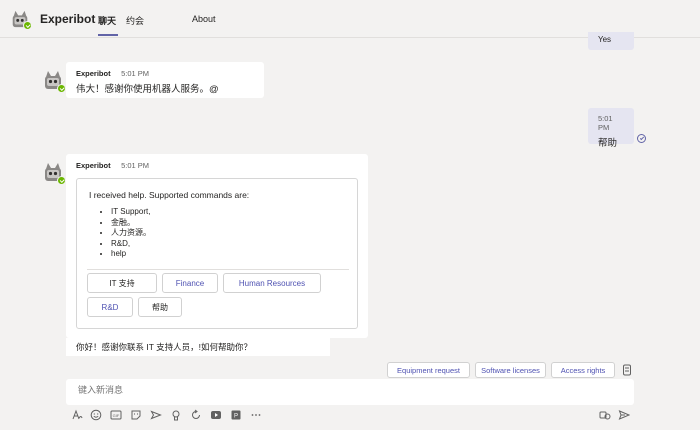 This screenshot has width=700, height=430. What do you see at coordinates (583, 370) in the screenshot?
I see `suggestion-access-rights: Access rights` at bounding box center [583, 370].